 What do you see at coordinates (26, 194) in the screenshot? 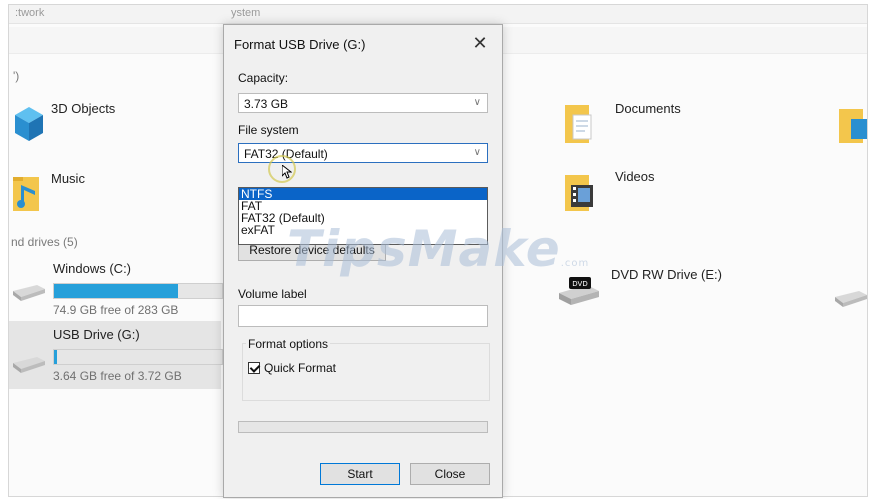
I see `music-folder-icon` at bounding box center [26, 194].